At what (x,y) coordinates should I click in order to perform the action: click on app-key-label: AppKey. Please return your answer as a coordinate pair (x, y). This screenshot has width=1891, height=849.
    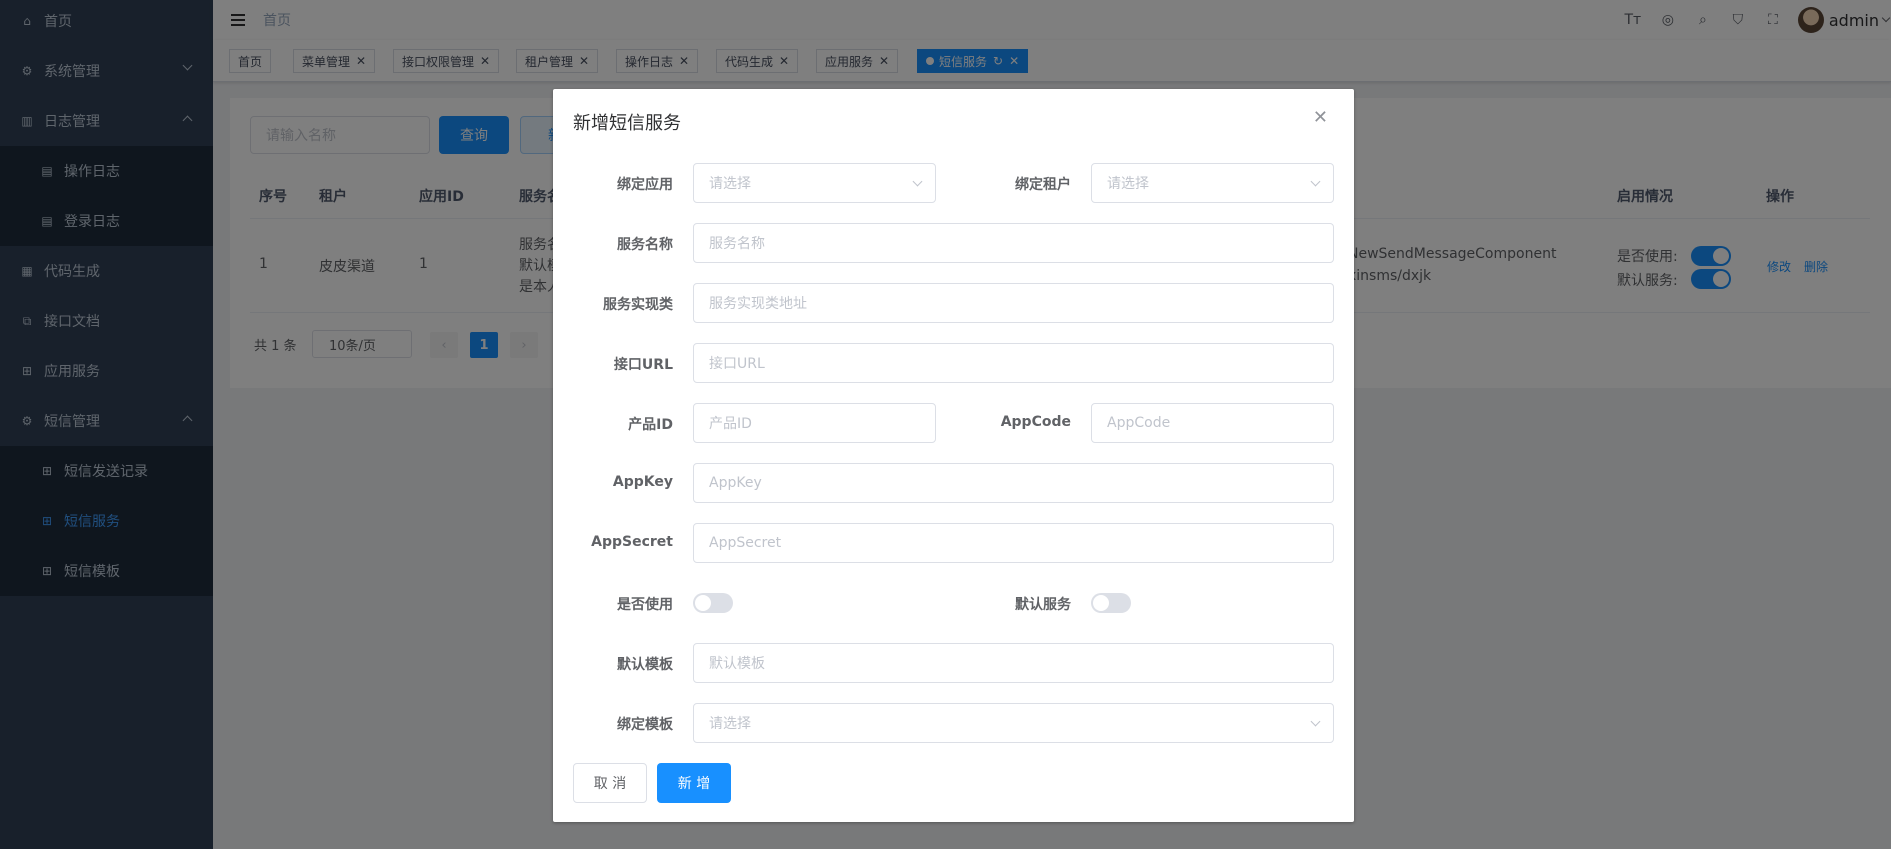
    Looking at the image, I should click on (642, 482).